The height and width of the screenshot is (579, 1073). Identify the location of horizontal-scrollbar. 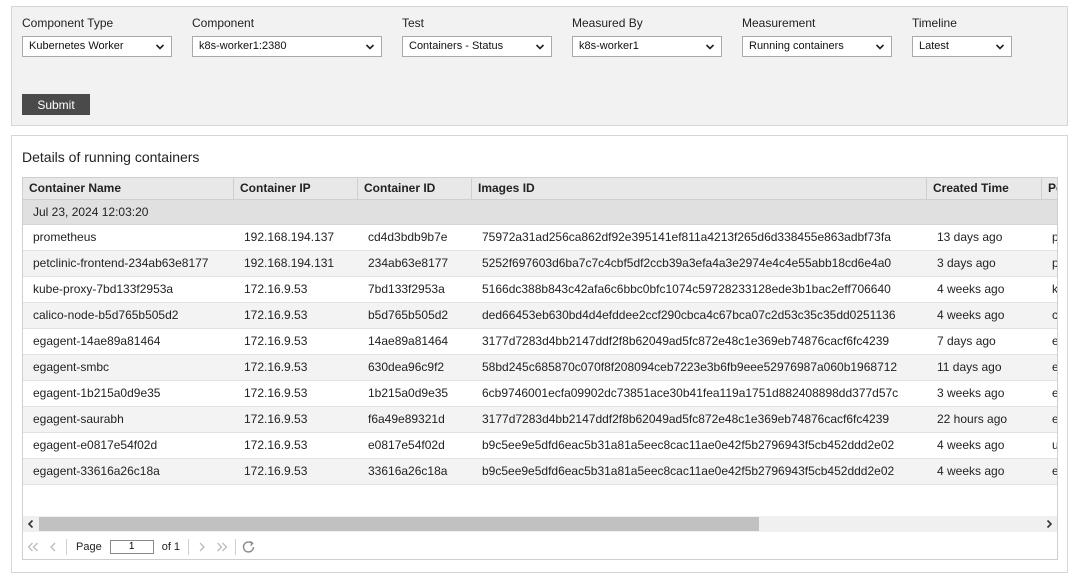
(540, 524).